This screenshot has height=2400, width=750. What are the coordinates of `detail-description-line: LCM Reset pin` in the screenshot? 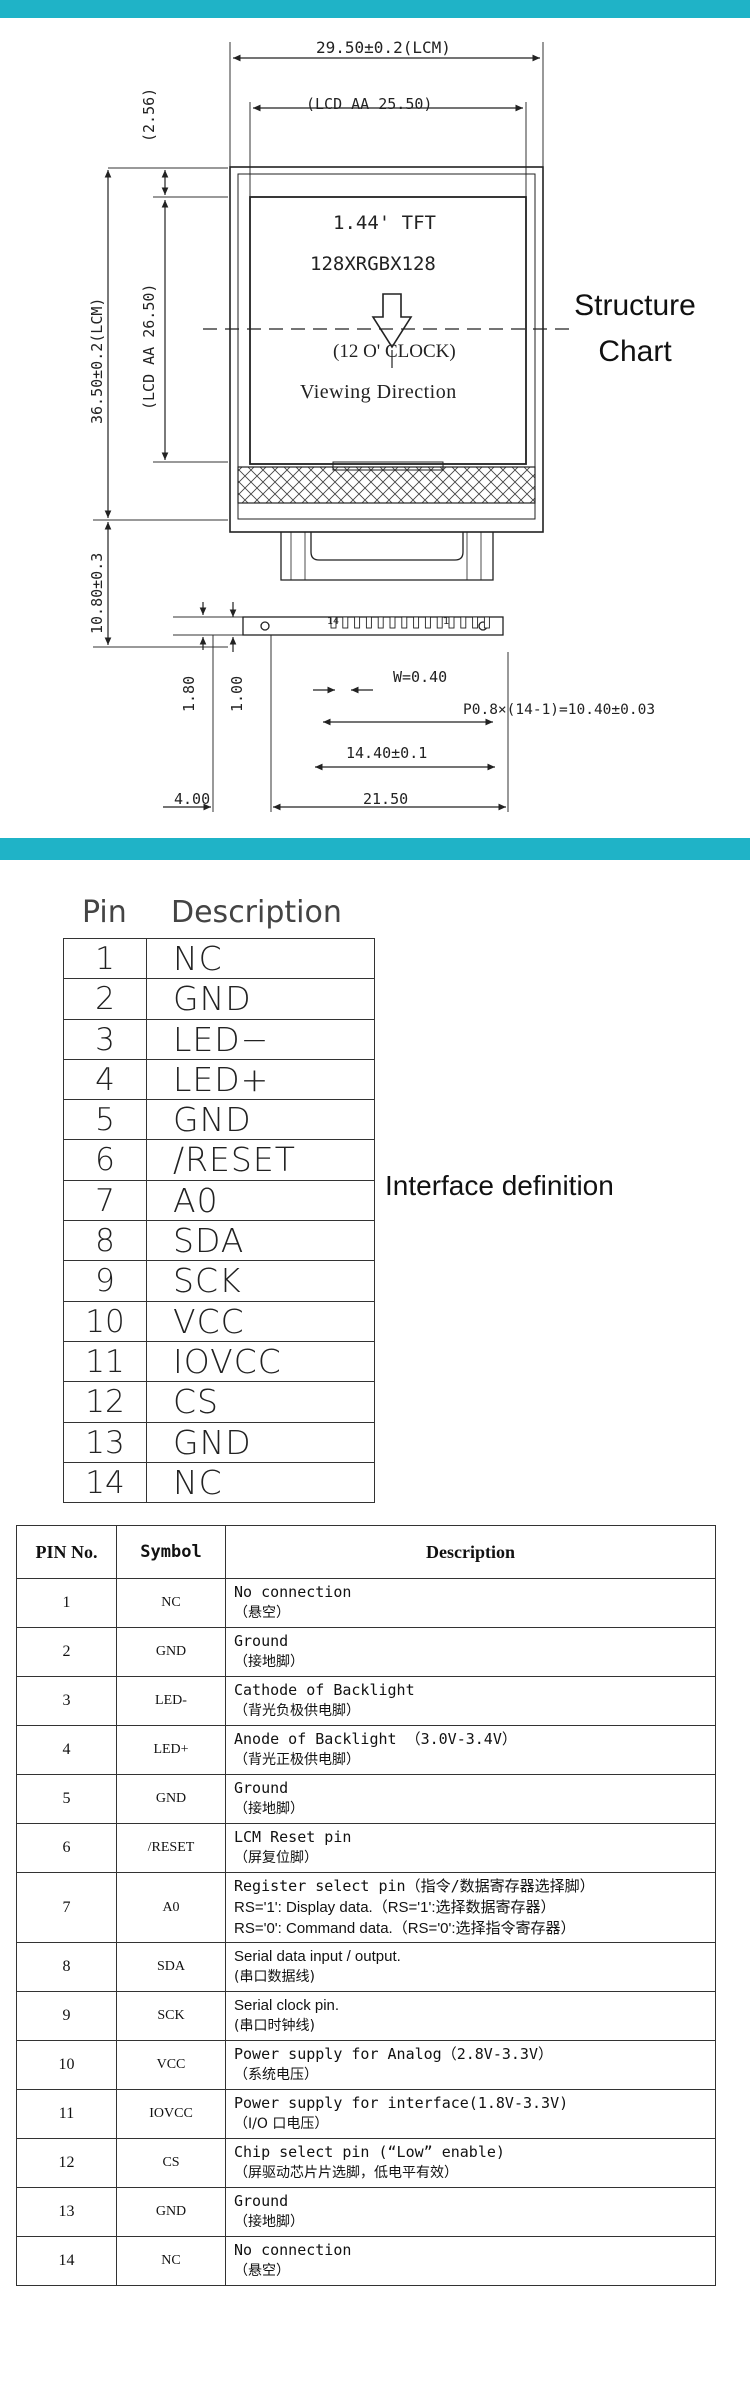 It's located at (293, 1837).